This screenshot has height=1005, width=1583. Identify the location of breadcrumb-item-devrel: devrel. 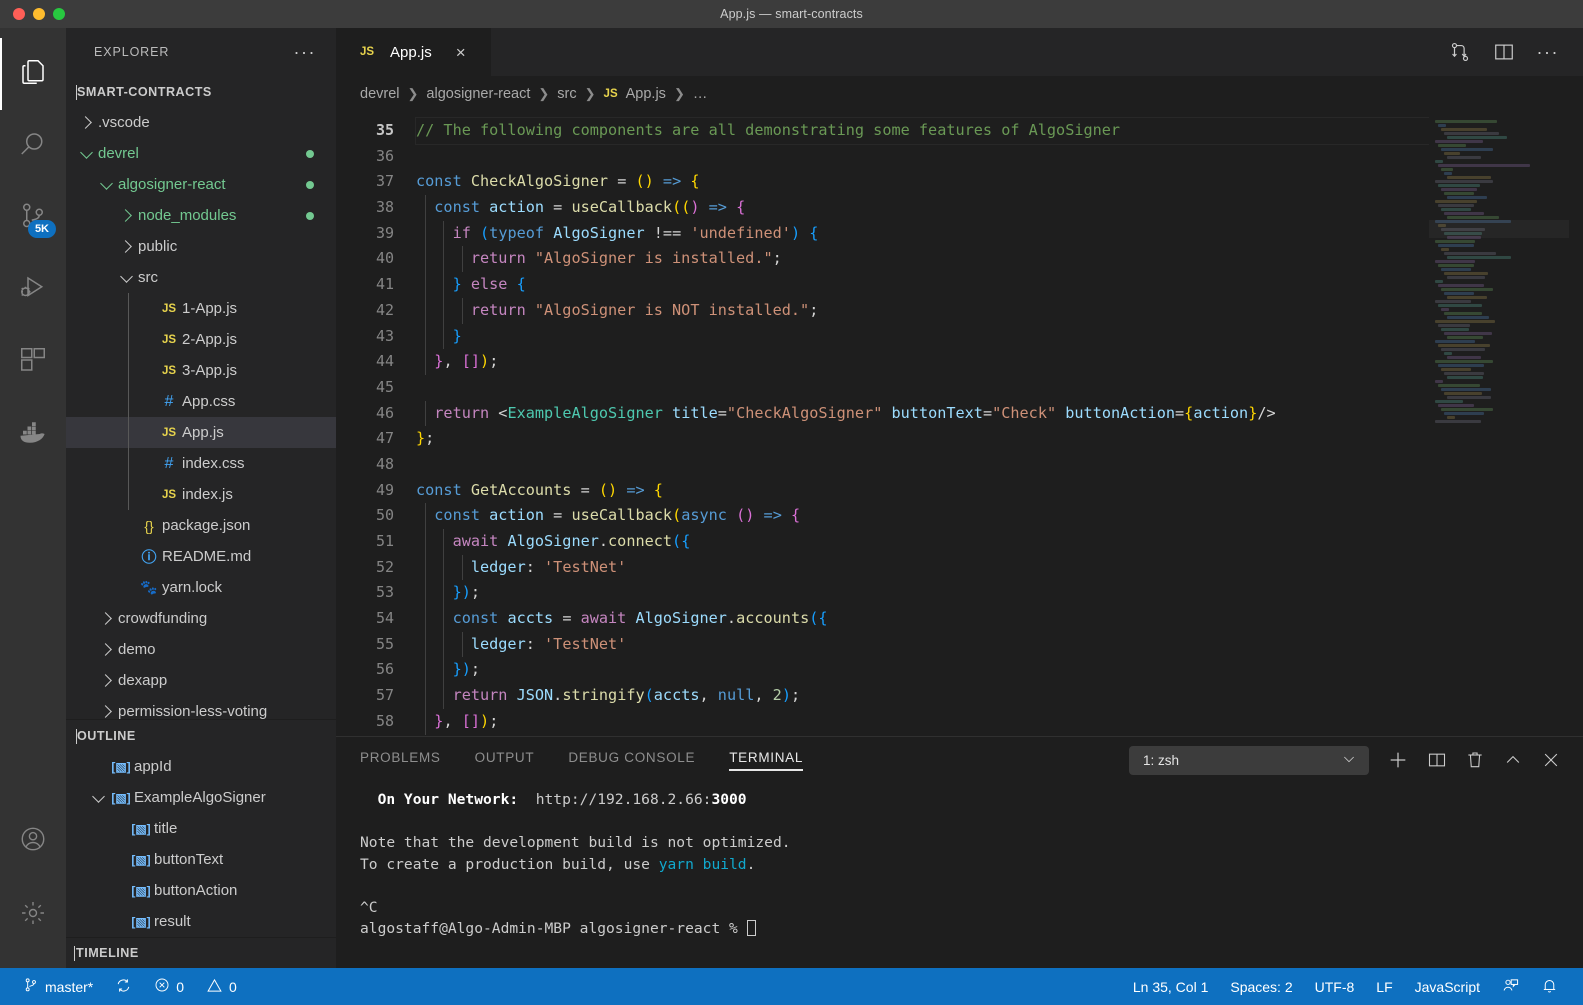
(380, 94).